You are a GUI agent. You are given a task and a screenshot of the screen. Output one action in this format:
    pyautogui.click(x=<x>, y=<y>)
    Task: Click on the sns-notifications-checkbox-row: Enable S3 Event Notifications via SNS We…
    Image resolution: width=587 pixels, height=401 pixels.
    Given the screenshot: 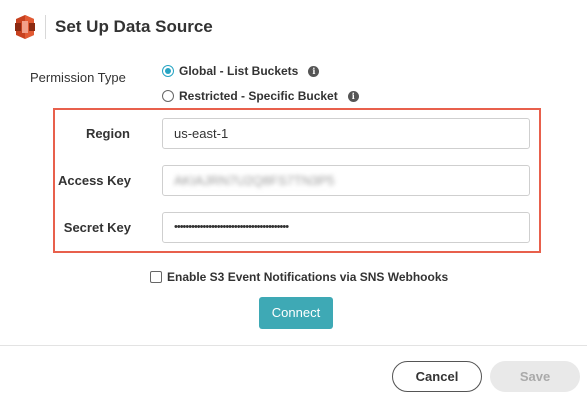 What is the action you would take?
    pyautogui.click(x=299, y=277)
    